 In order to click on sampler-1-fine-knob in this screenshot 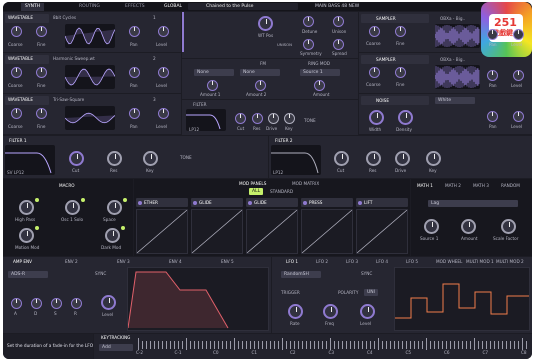, I will do `click(400, 31)`.